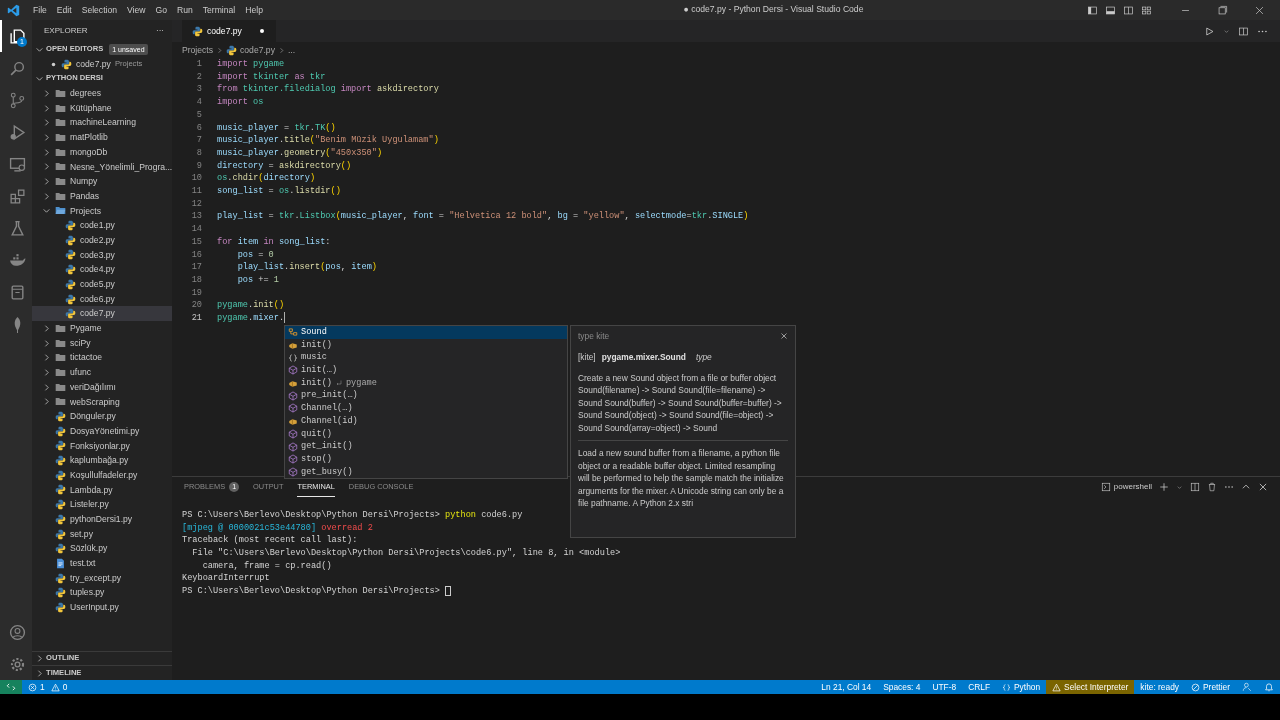 This screenshot has width=1280, height=720. I want to click on tree-item: Kütüphane, so click(102, 108).